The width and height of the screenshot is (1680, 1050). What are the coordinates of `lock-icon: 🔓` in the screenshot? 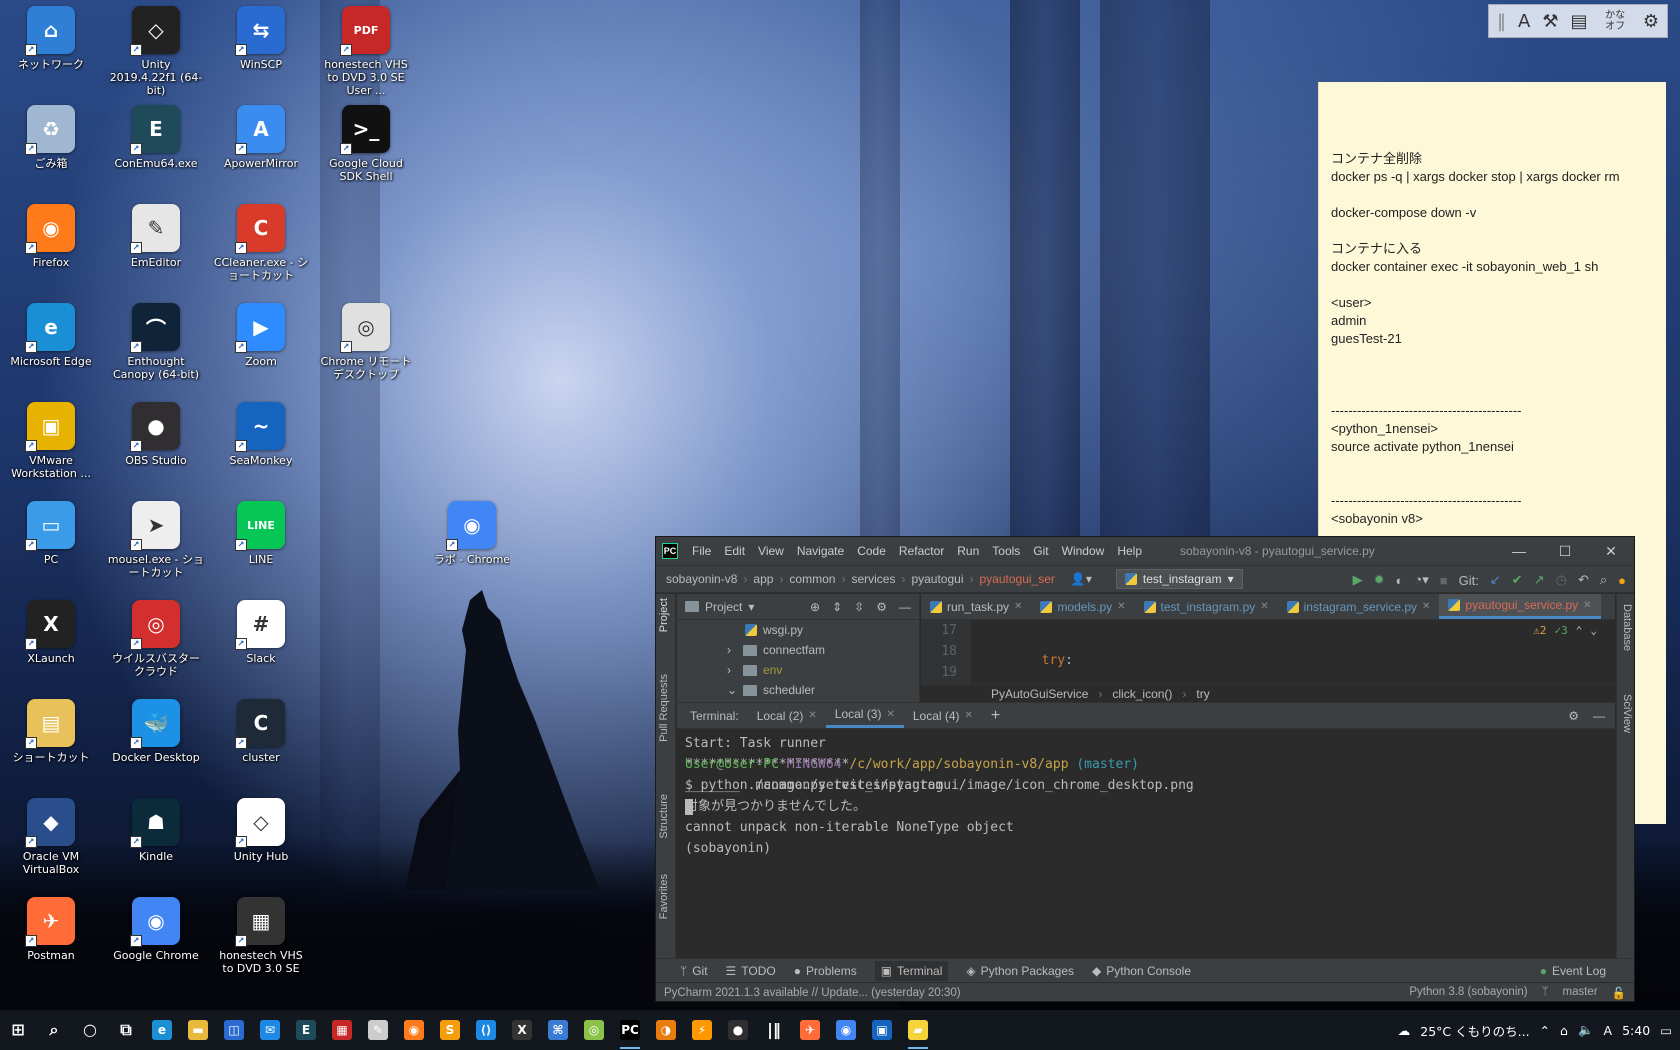 It's located at (1619, 993).